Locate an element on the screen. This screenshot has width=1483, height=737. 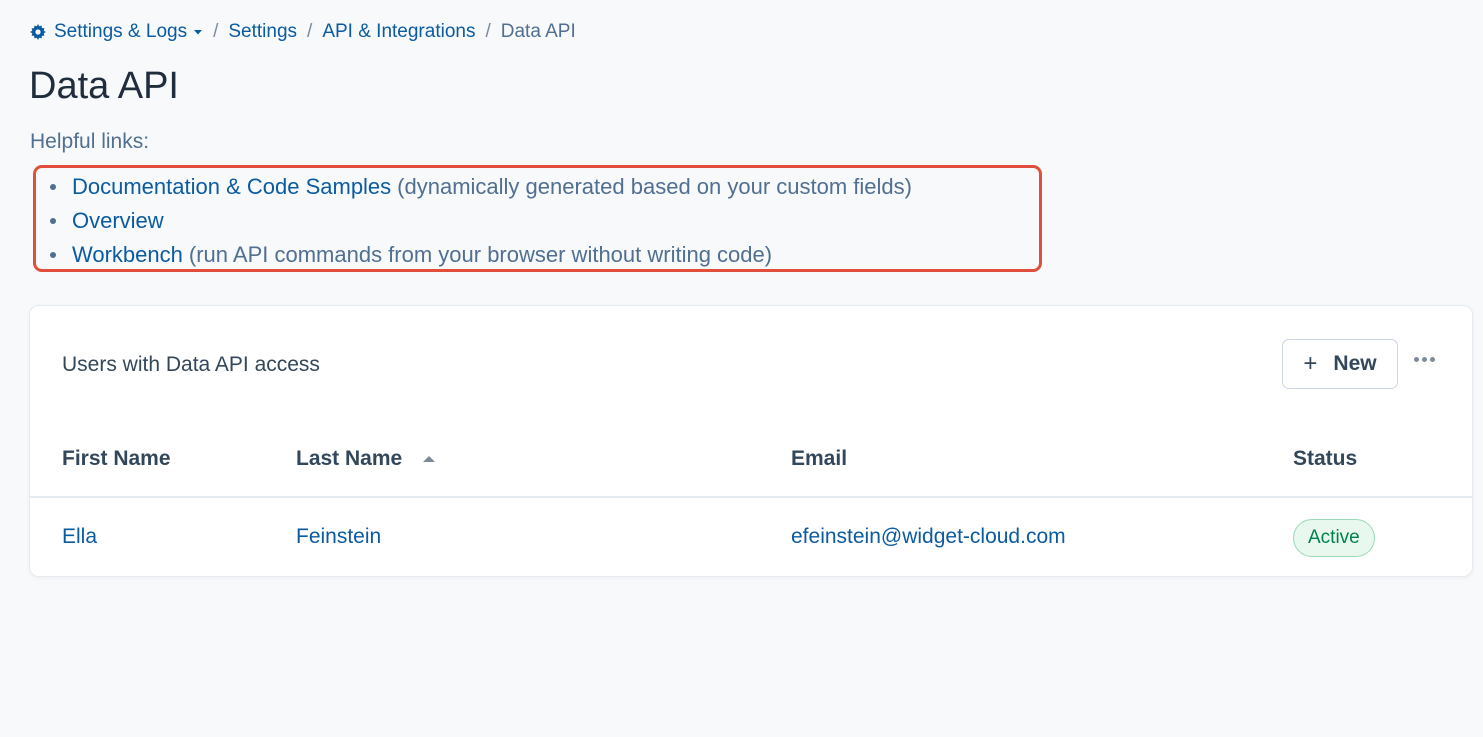
cell-last-name: Feinstein is located at coordinates (338, 537).